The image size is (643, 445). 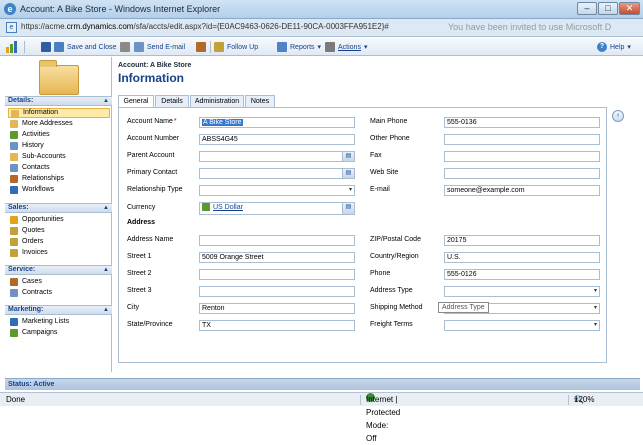 What do you see at coordinates (151, 155) in the screenshot?
I see `parent-account-label: Parent Account` at bounding box center [151, 155].